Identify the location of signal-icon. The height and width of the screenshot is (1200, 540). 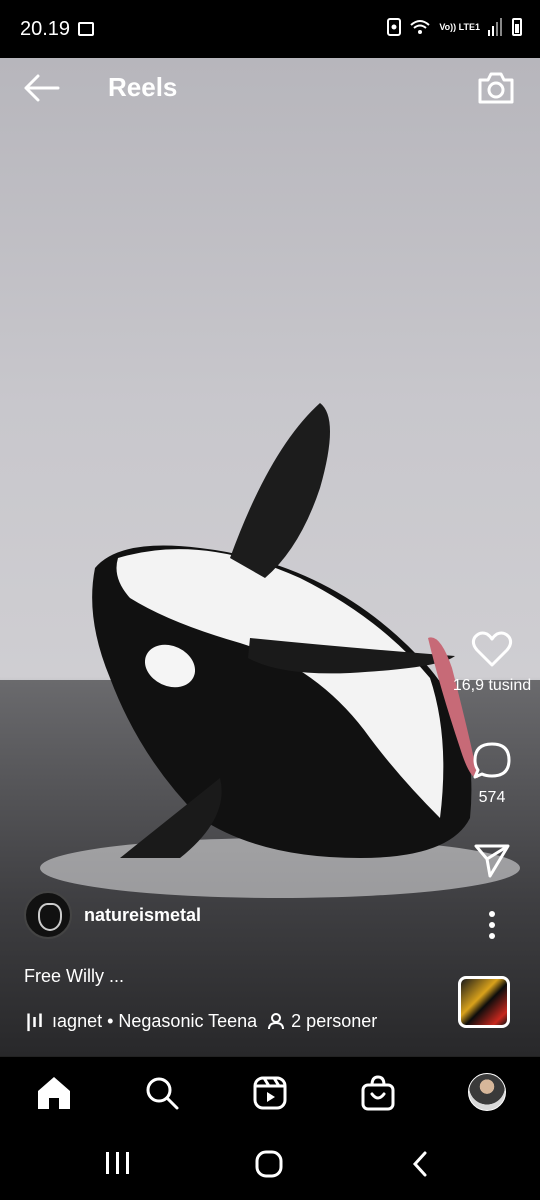
(495, 27).